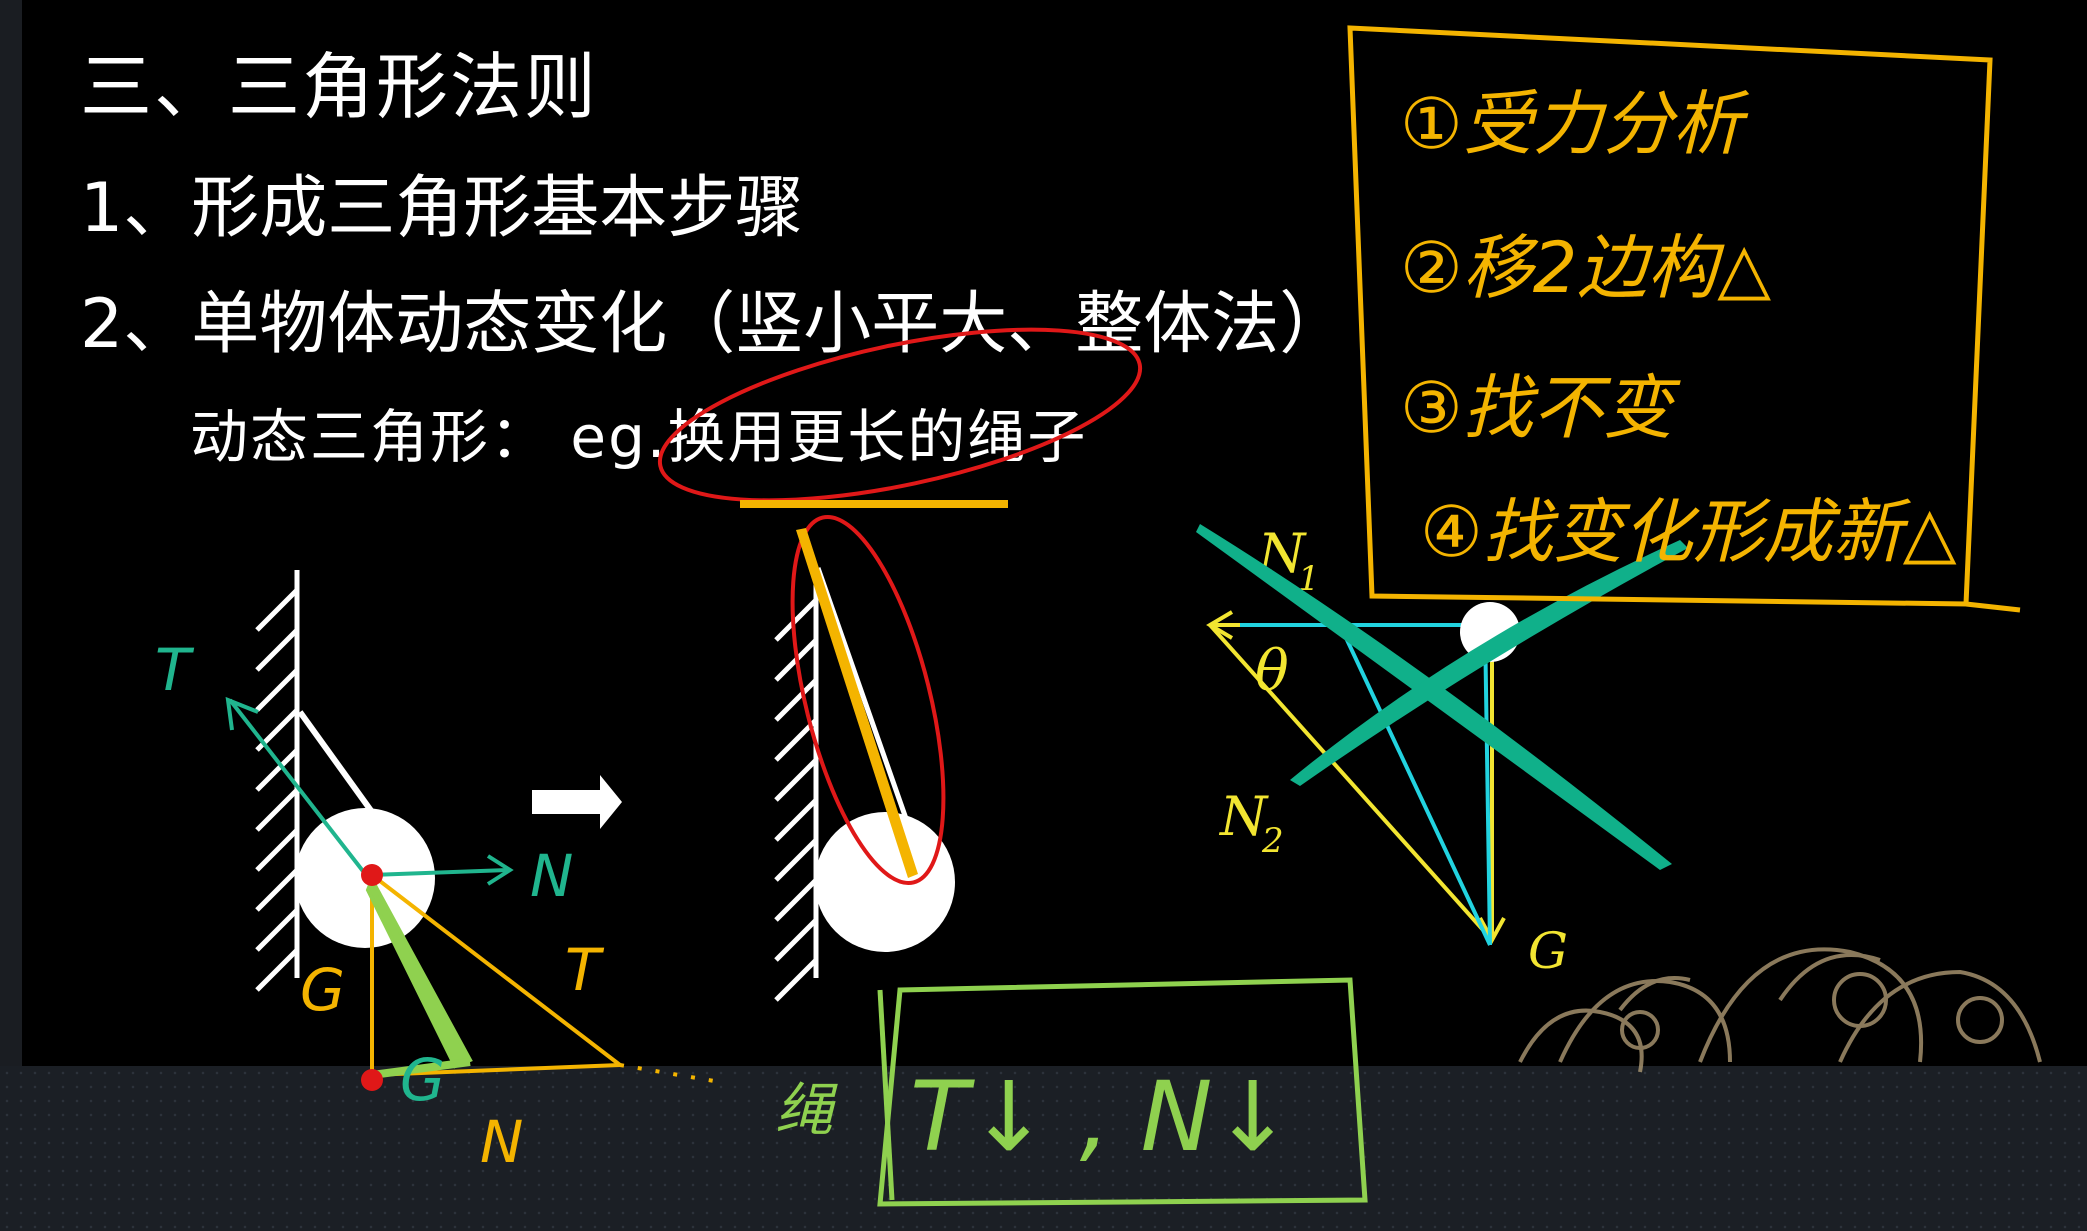 The image size is (2087, 1231). I want to click on label-g-green: G, so click(422, 1080).